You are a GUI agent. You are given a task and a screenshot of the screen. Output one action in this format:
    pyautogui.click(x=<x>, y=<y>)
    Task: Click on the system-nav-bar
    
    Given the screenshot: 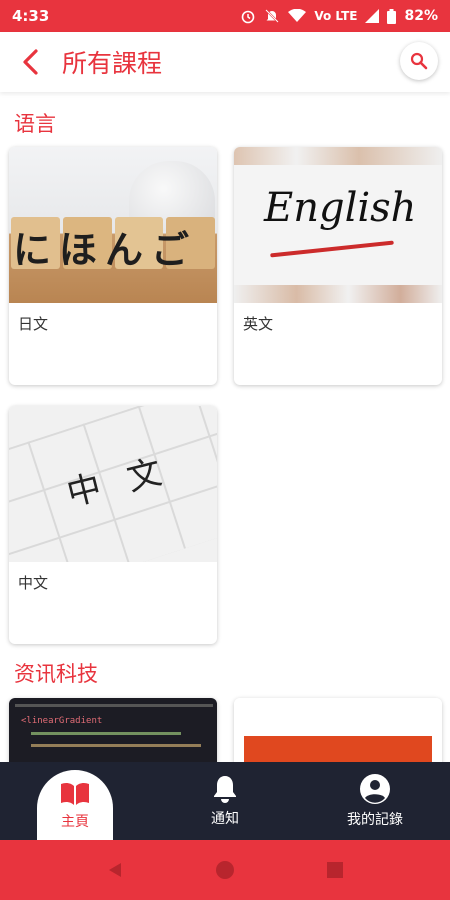 What is the action you would take?
    pyautogui.click(x=225, y=870)
    